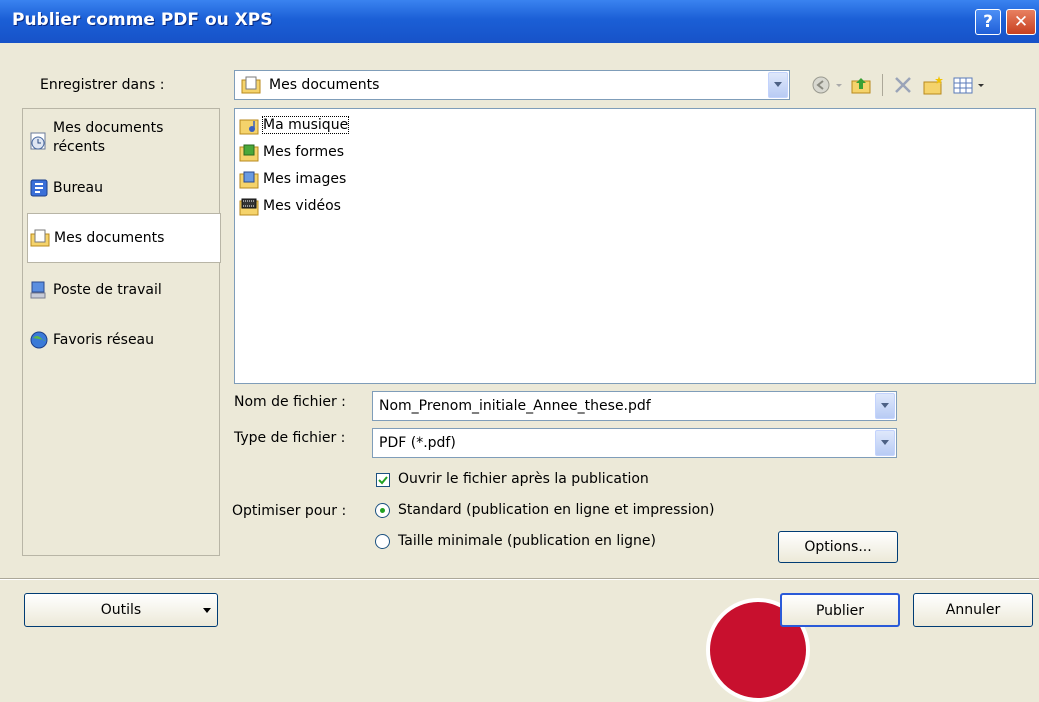  I want to click on open-after-checkbox, so click(383, 480).